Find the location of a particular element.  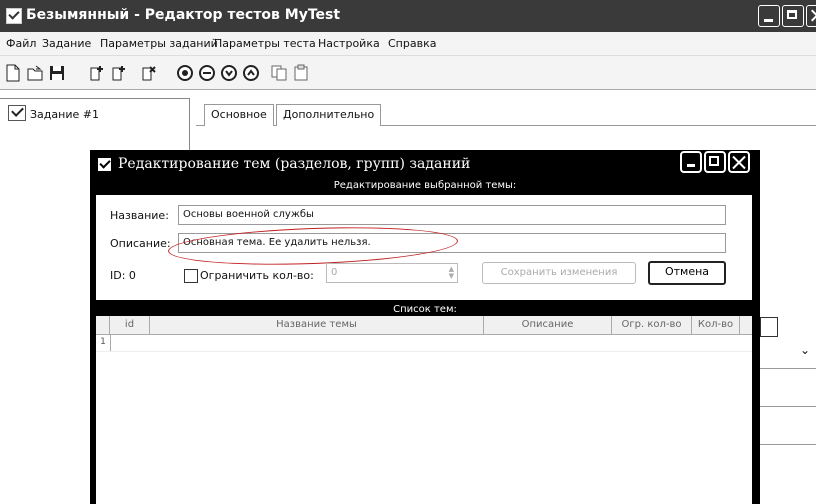

limit-checkbox is located at coordinates (191, 276).